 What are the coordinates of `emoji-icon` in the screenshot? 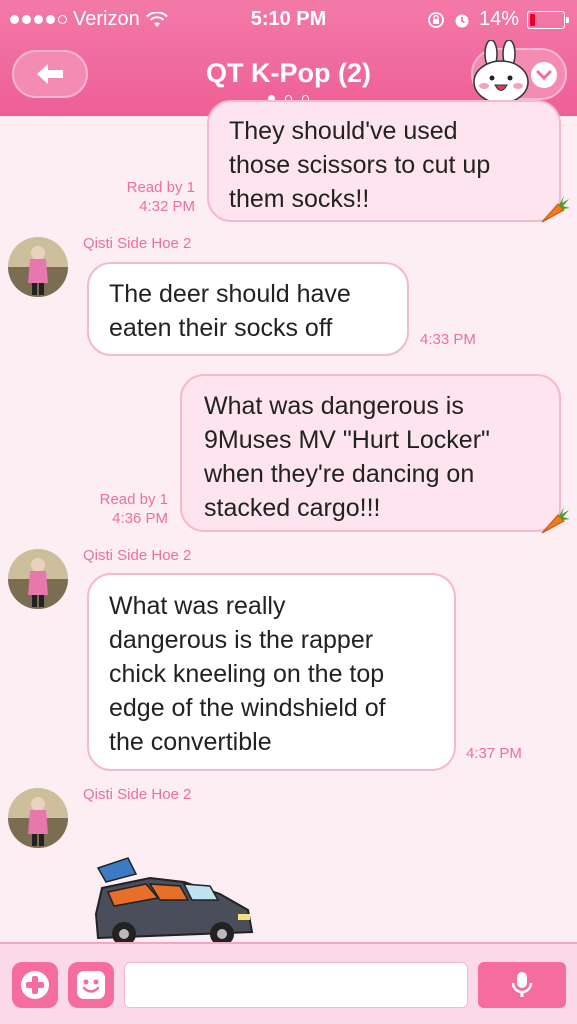 It's located at (91, 985).